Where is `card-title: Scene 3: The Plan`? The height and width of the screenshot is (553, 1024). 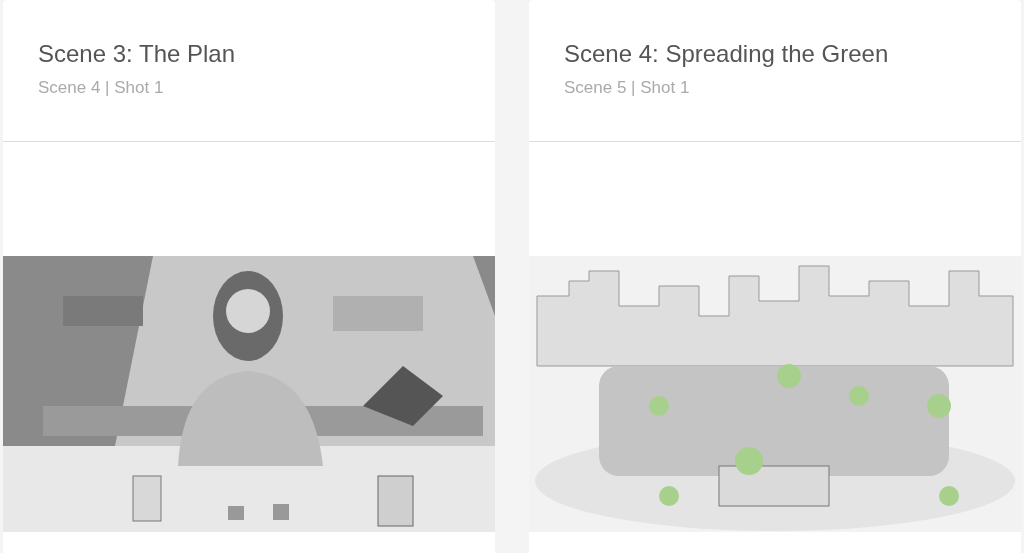 card-title: Scene 3: The Plan is located at coordinates (137, 54).